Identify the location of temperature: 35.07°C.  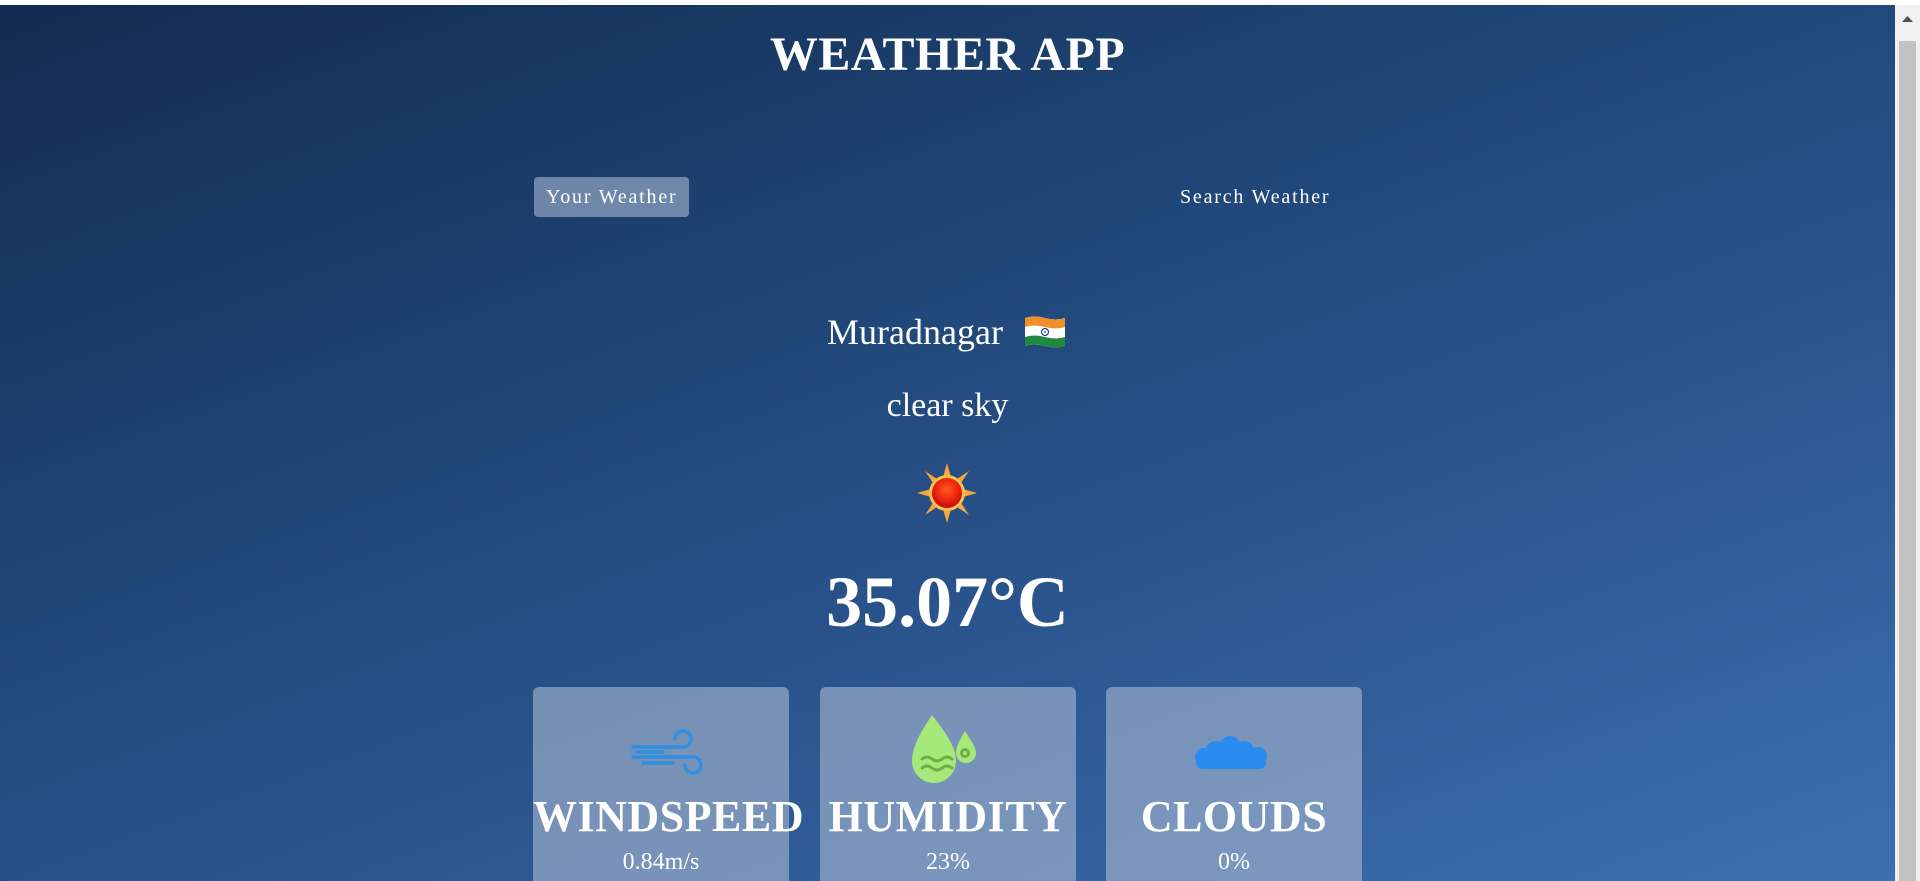
(947, 602).